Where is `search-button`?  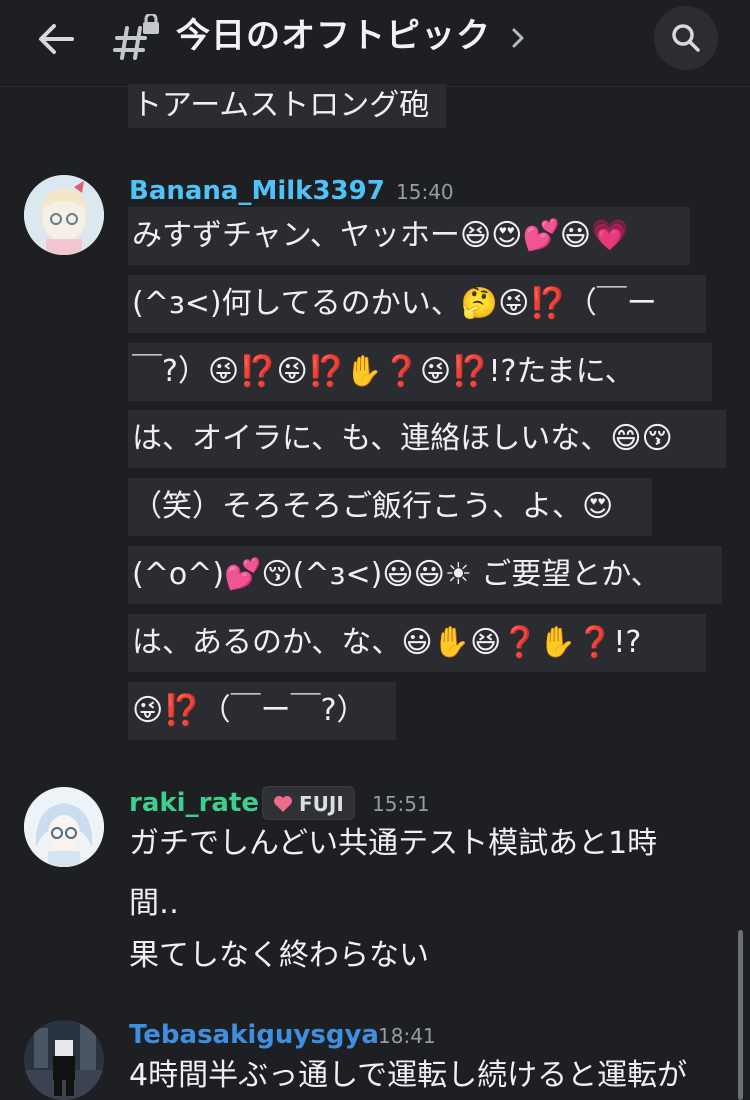
search-button is located at coordinates (686, 38).